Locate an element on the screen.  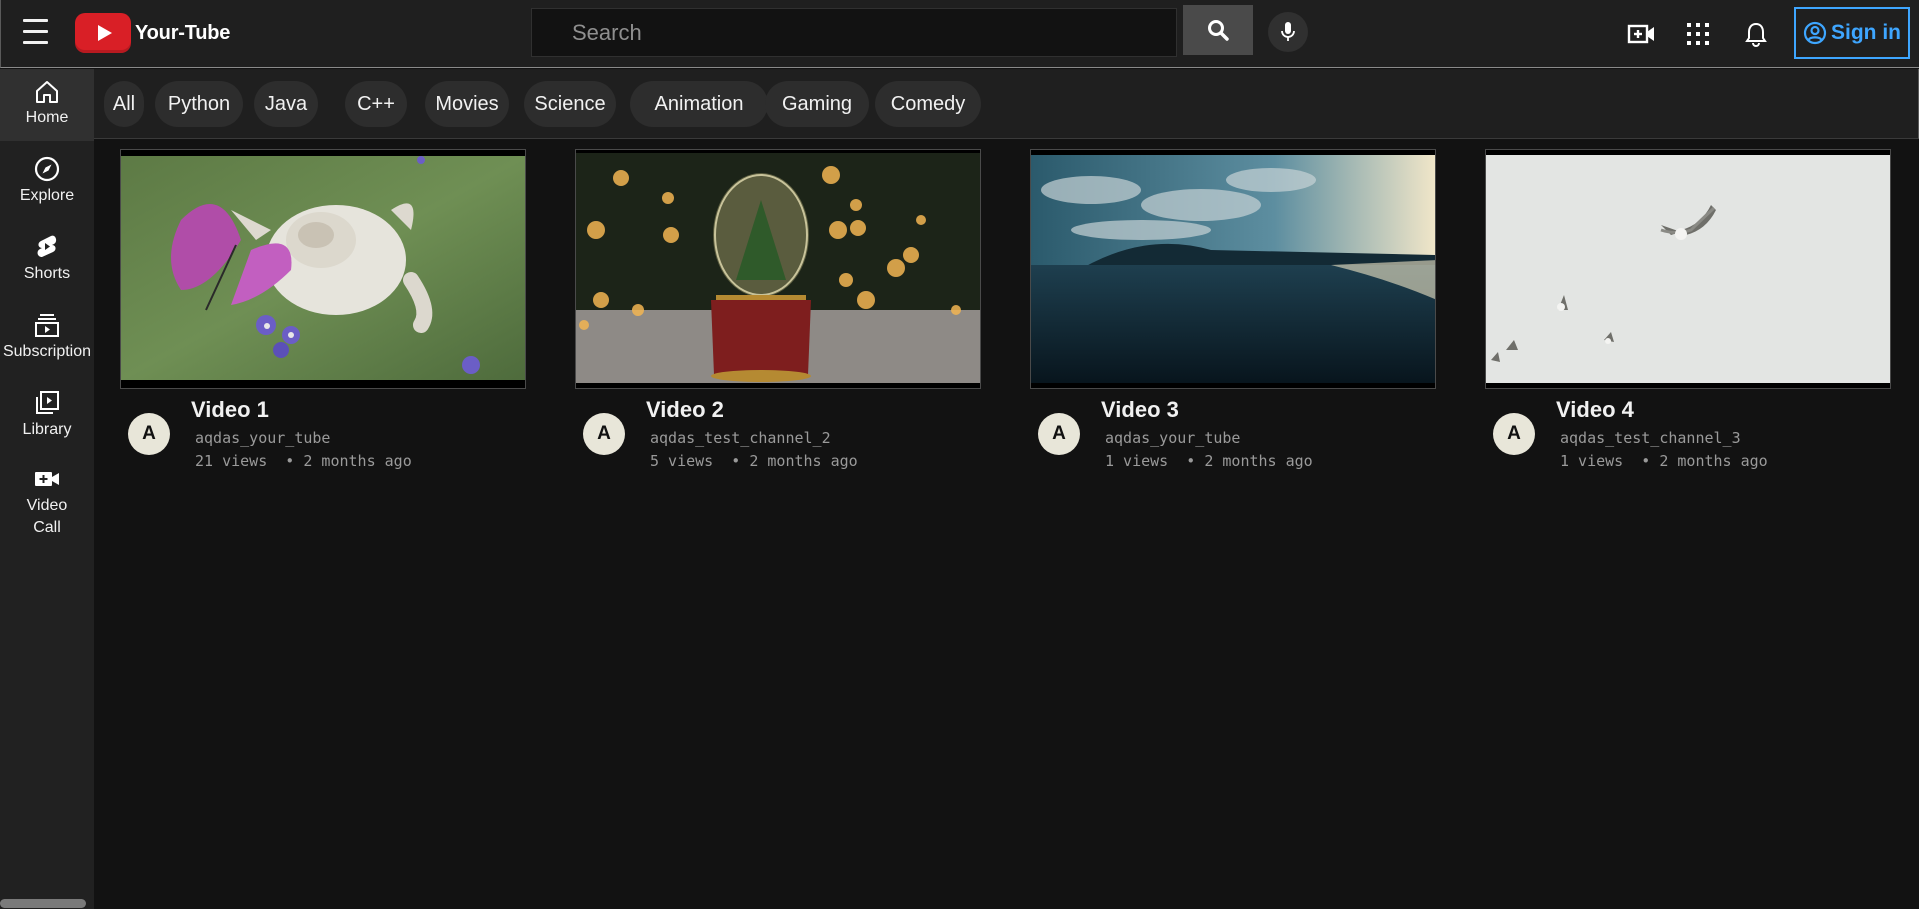
search-box is located at coordinates (854, 32).